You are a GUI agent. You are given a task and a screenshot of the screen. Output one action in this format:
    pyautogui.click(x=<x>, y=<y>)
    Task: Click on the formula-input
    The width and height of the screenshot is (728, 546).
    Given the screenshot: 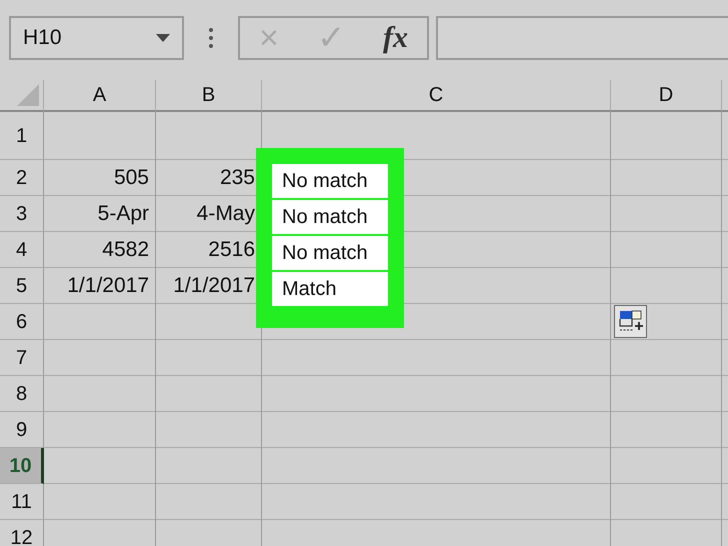 What is the action you would take?
    pyautogui.click(x=582, y=38)
    